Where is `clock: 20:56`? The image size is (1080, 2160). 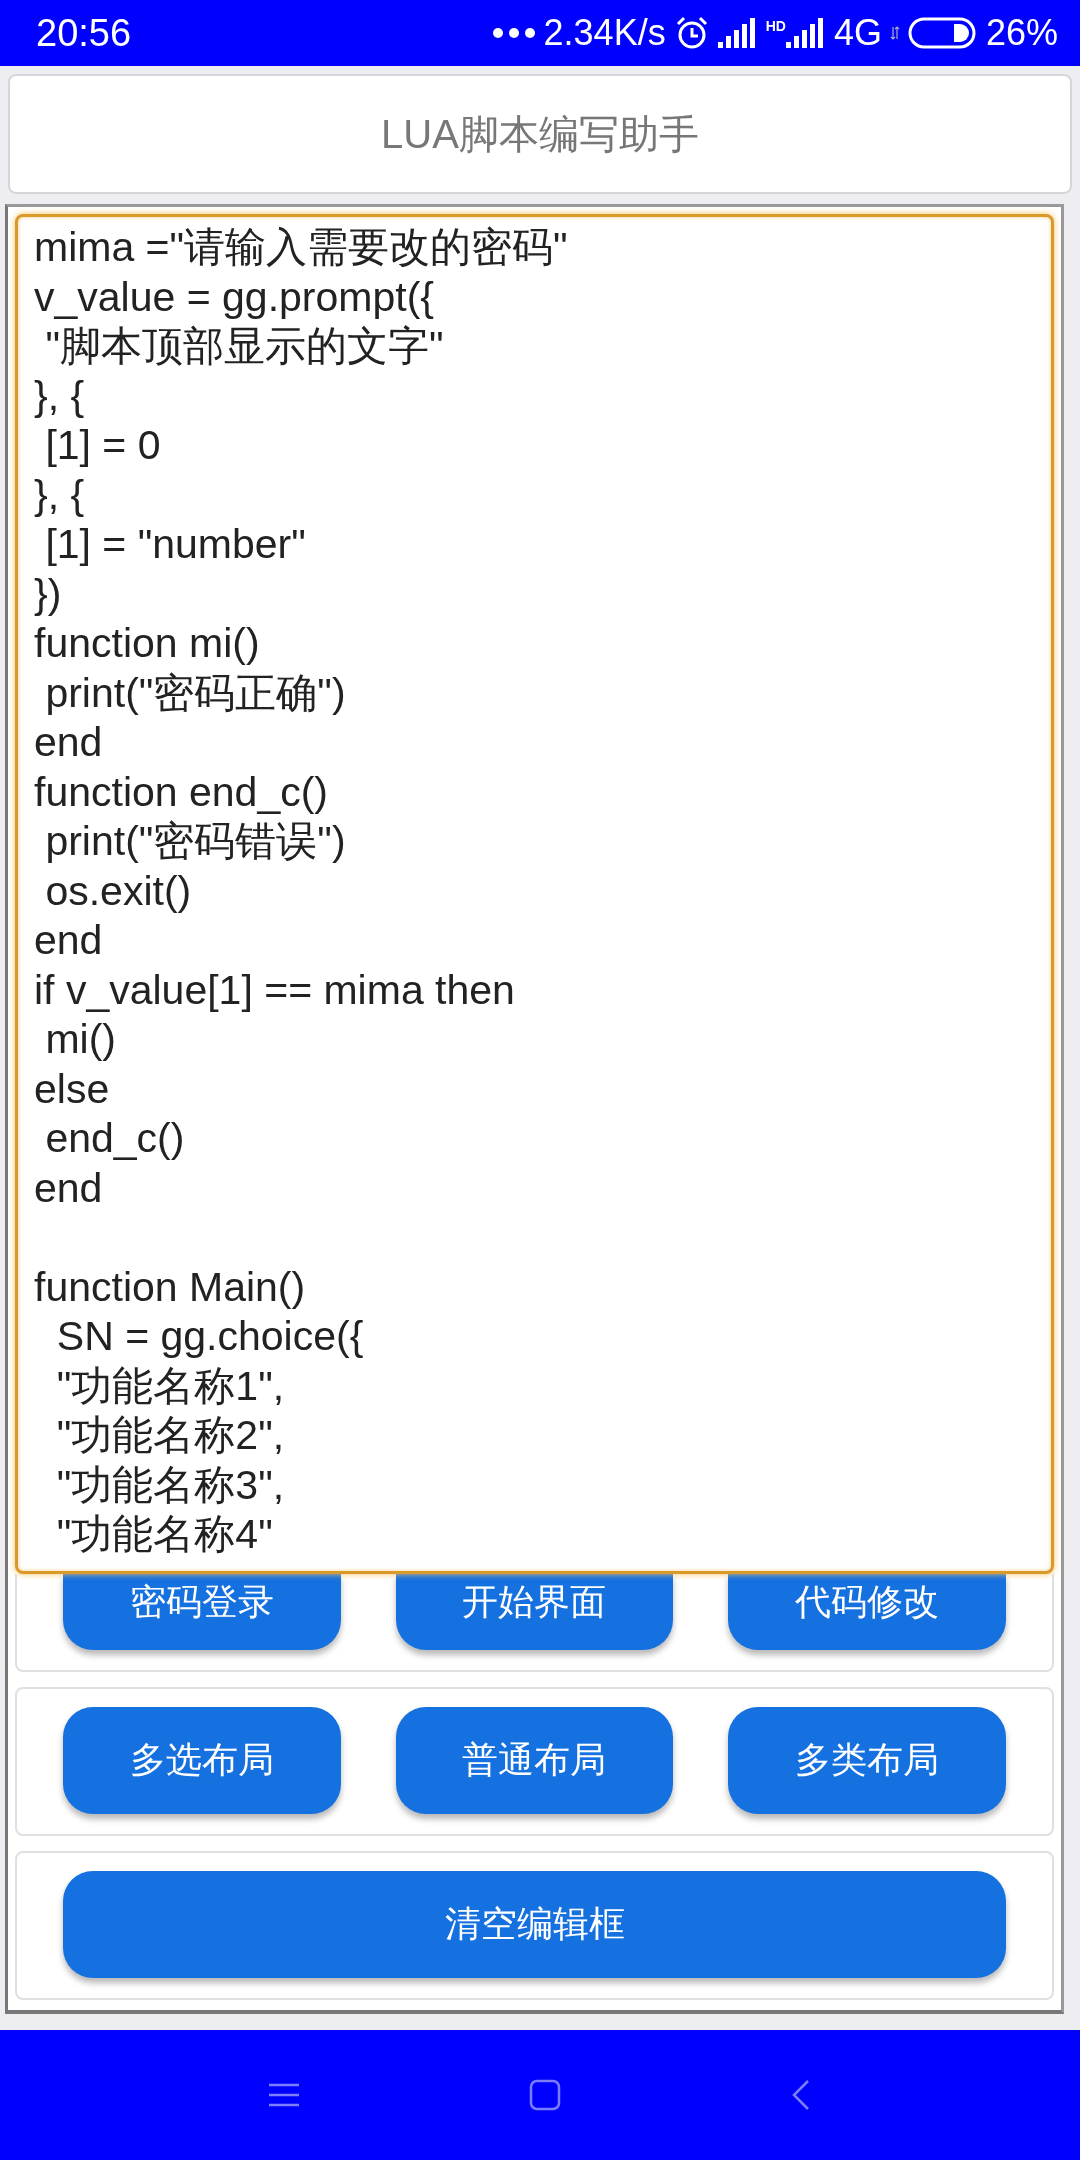 clock: 20:56 is located at coordinates (84, 33).